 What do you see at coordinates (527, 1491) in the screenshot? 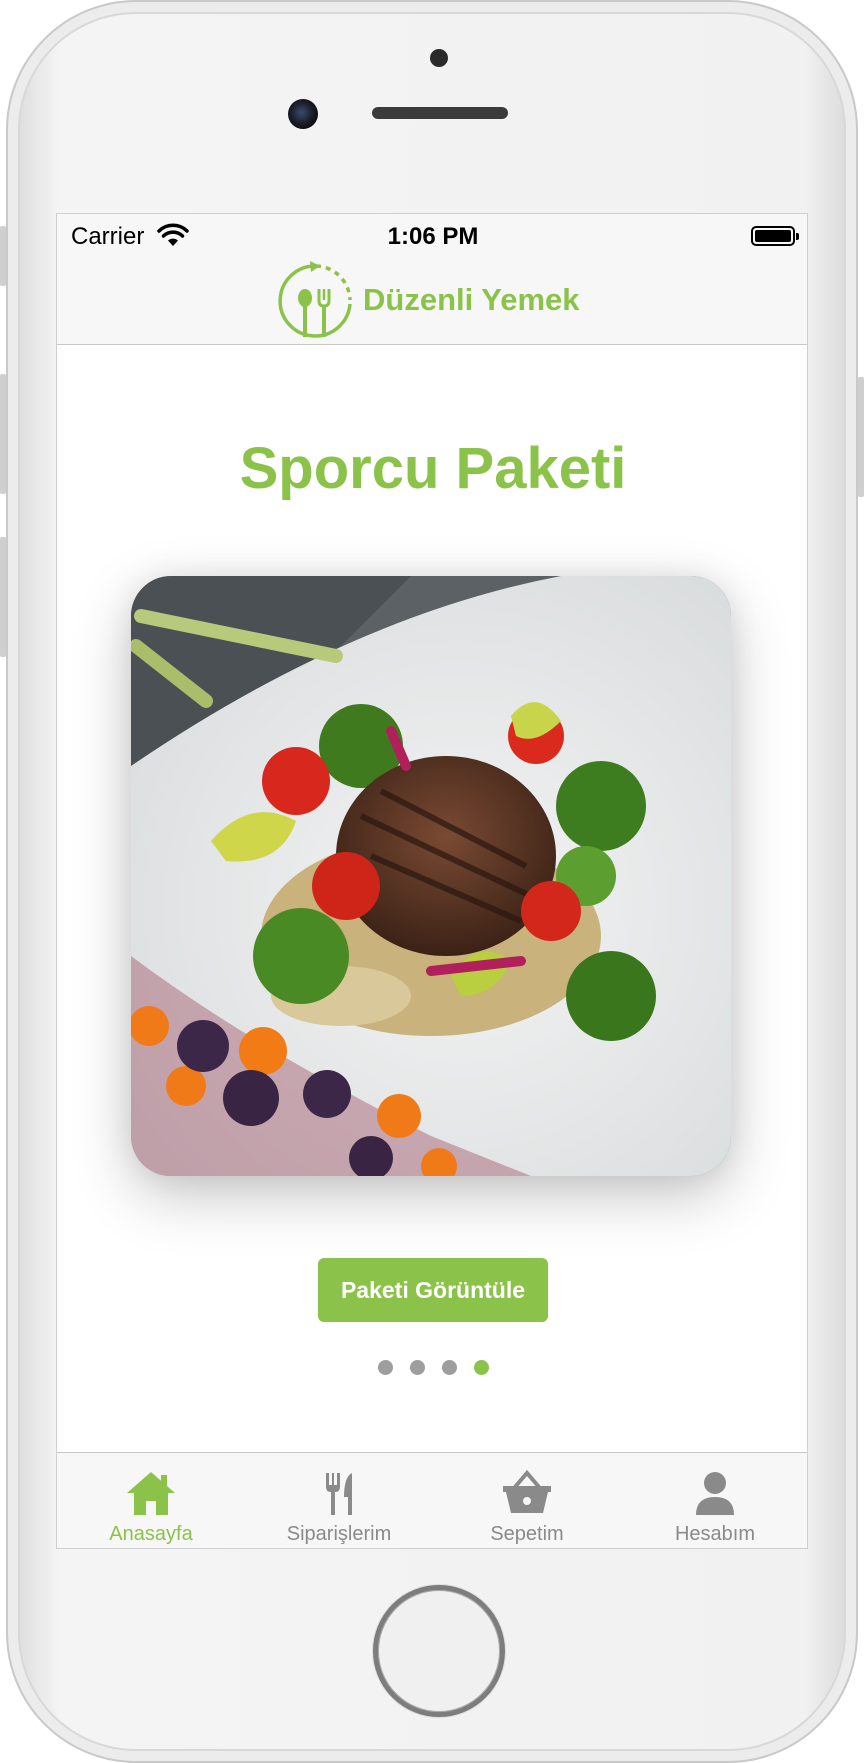
I see `basket-icon` at bounding box center [527, 1491].